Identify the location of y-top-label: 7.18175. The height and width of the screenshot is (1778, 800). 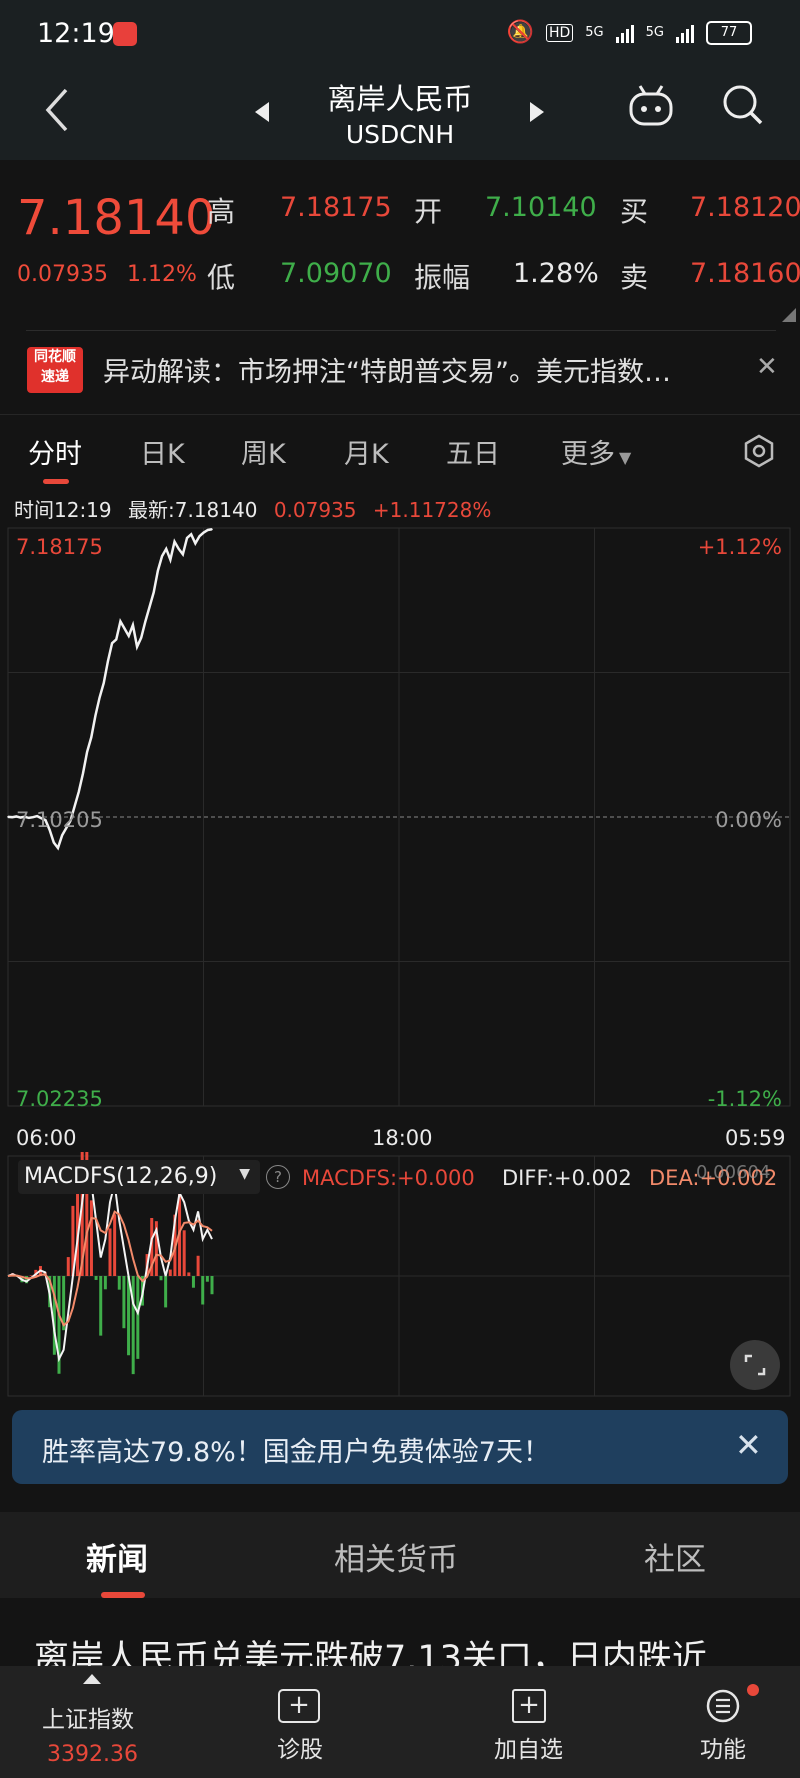
(59, 547).